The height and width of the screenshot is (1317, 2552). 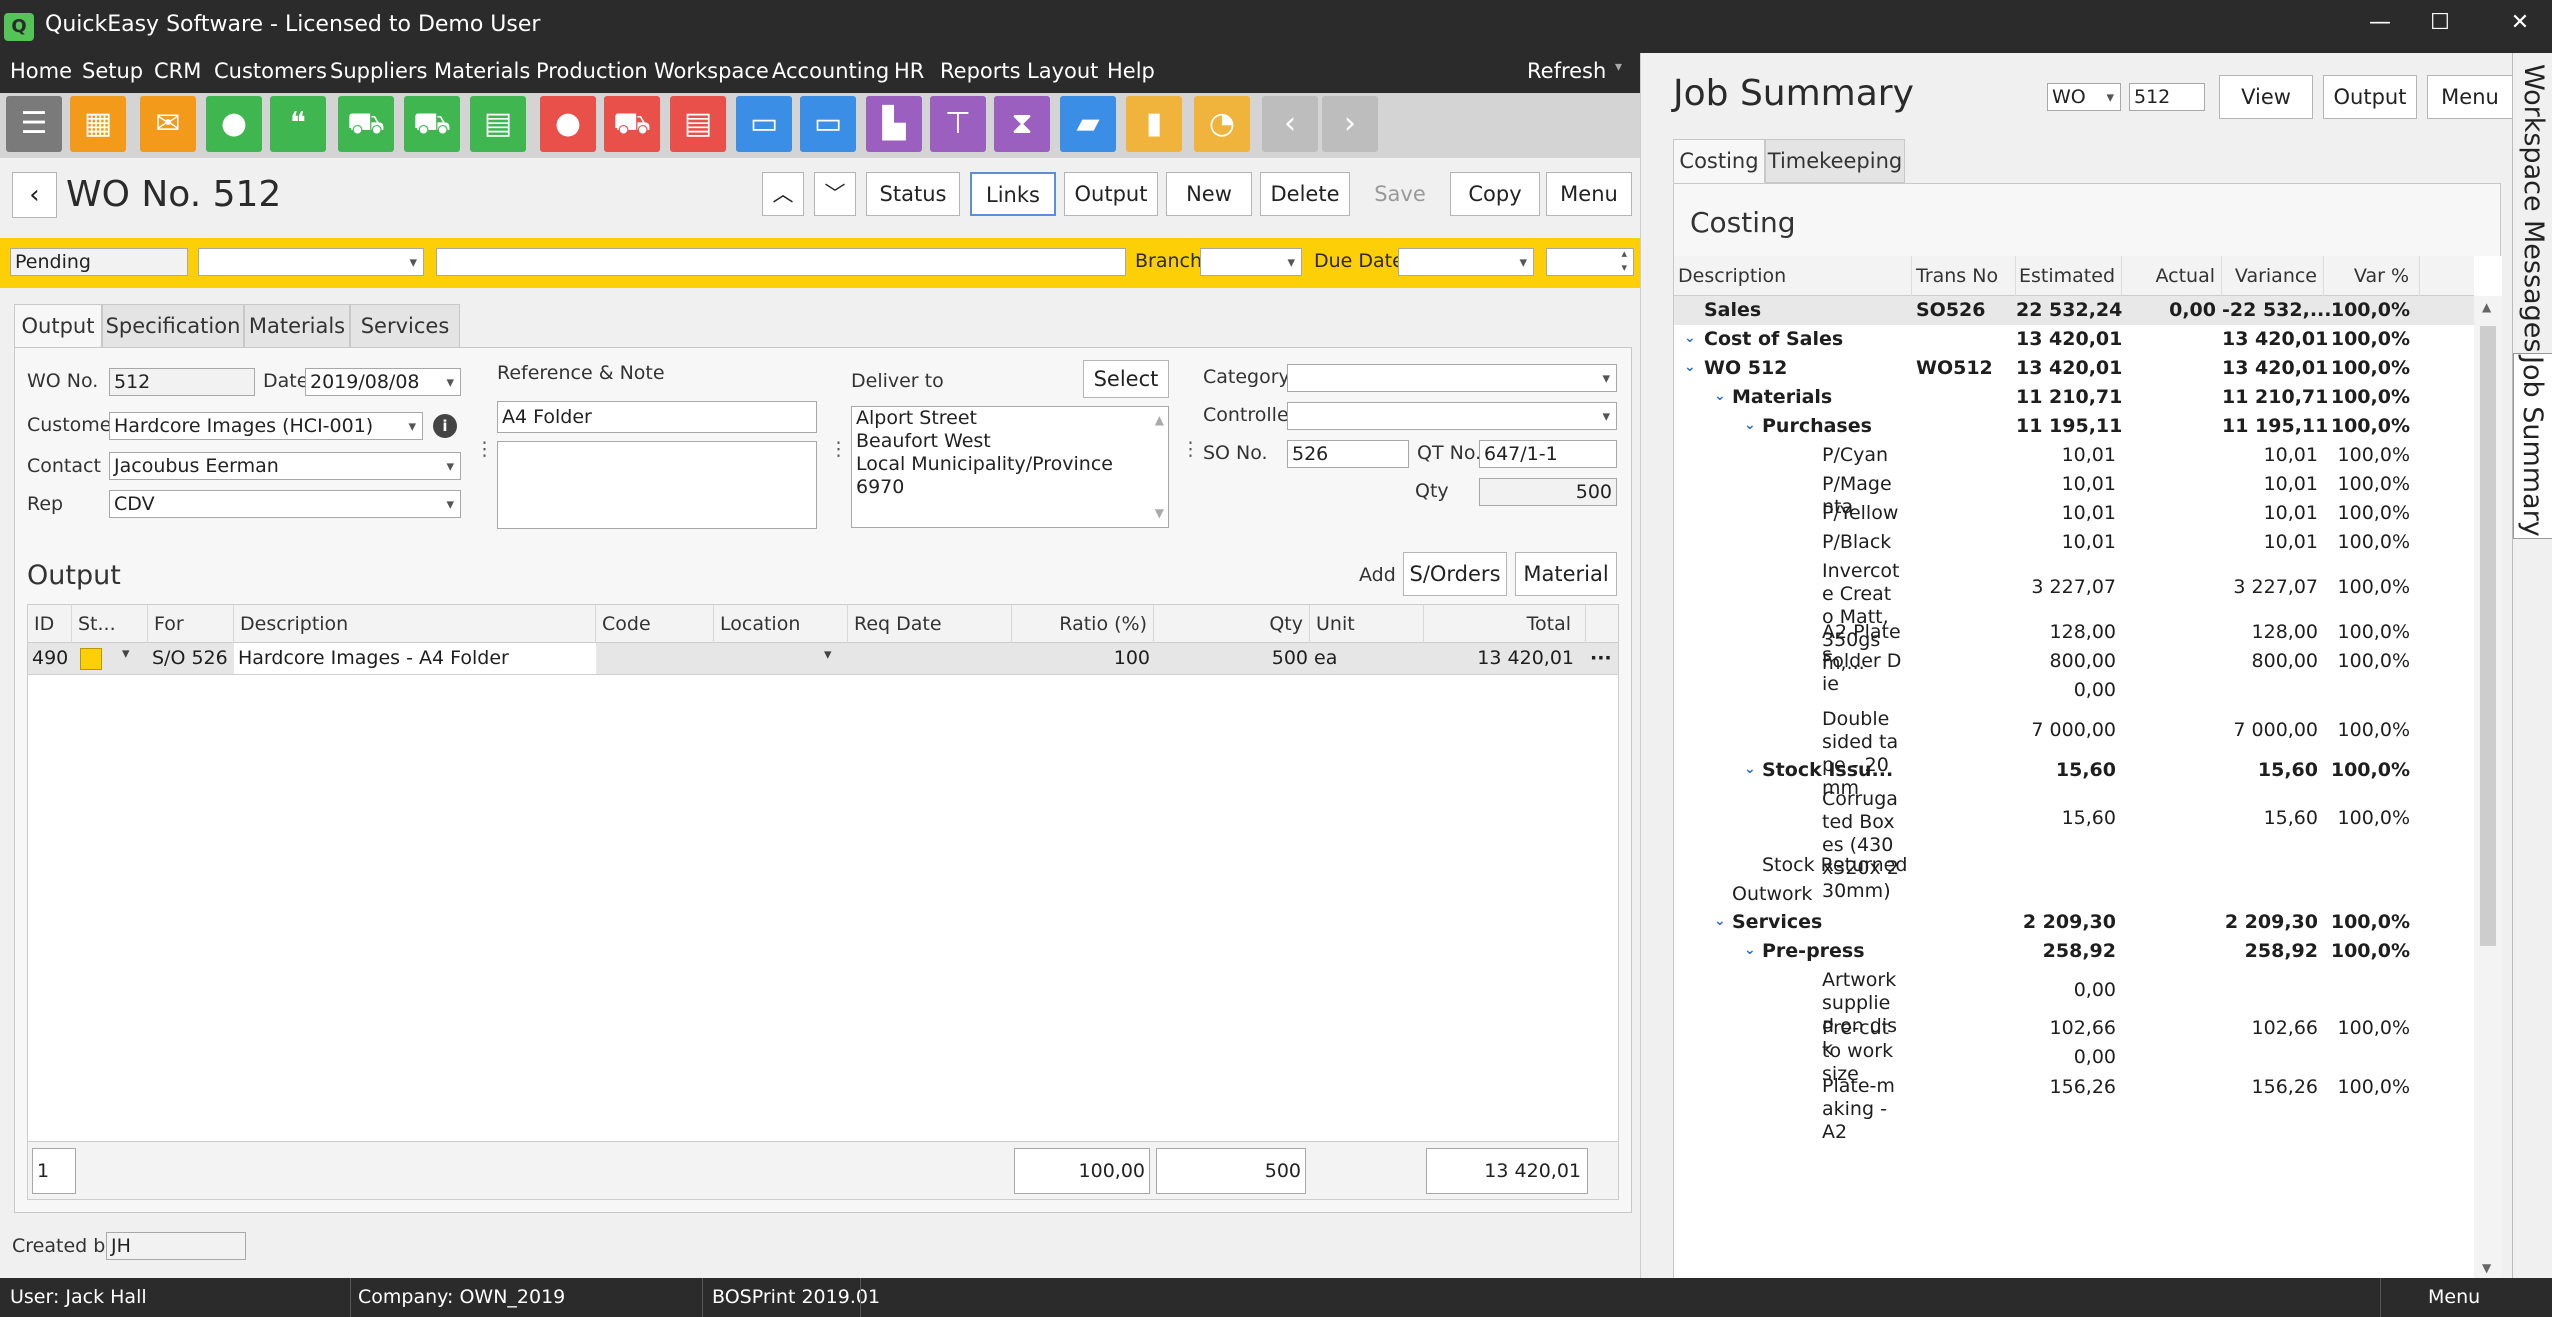 What do you see at coordinates (112, 71) in the screenshot?
I see `menu-setup: Setup` at bounding box center [112, 71].